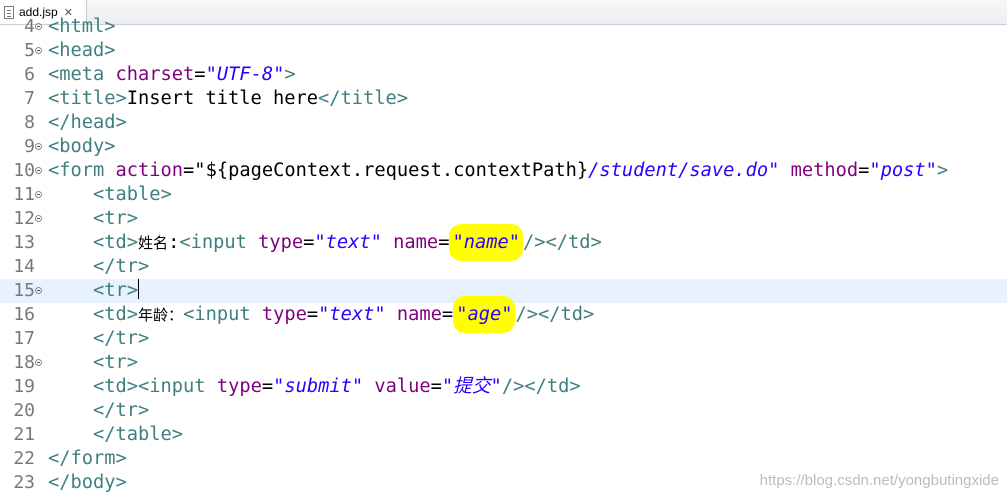  What do you see at coordinates (503, 123) in the screenshot?
I see `code-line: 8 </head>` at bounding box center [503, 123].